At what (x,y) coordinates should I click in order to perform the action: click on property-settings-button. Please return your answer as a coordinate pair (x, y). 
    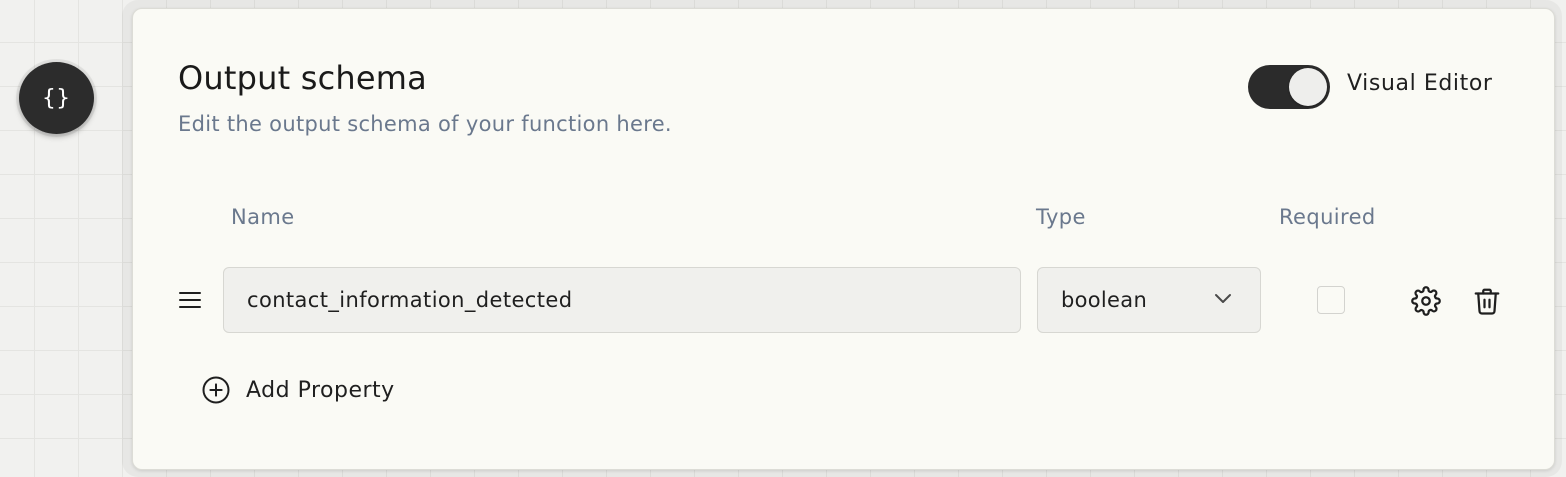
    Looking at the image, I should click on (1426, 301).